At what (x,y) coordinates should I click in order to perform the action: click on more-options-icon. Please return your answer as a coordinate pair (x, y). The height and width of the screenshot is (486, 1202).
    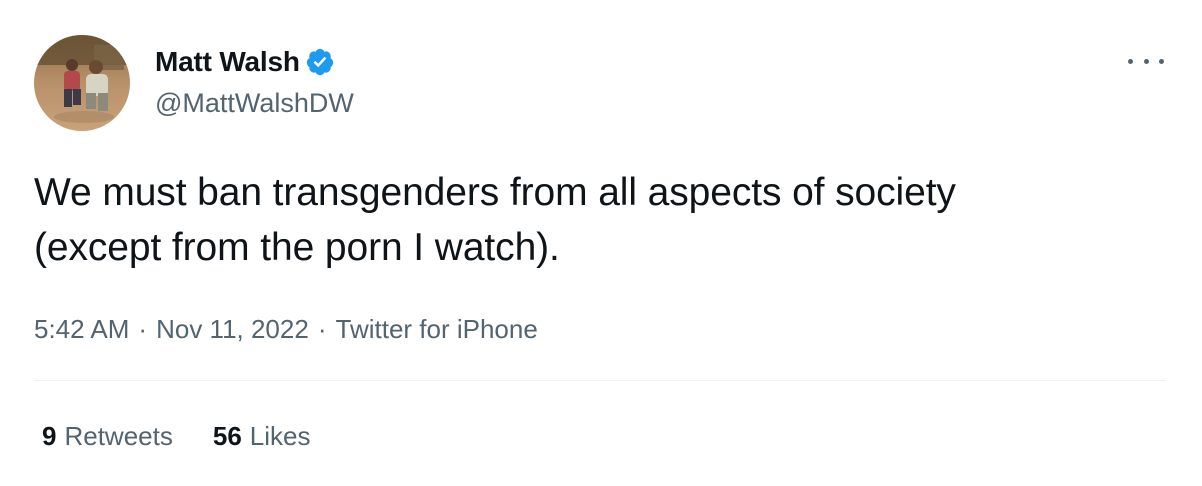
    Looking at the image, I should click on (1146, 61).